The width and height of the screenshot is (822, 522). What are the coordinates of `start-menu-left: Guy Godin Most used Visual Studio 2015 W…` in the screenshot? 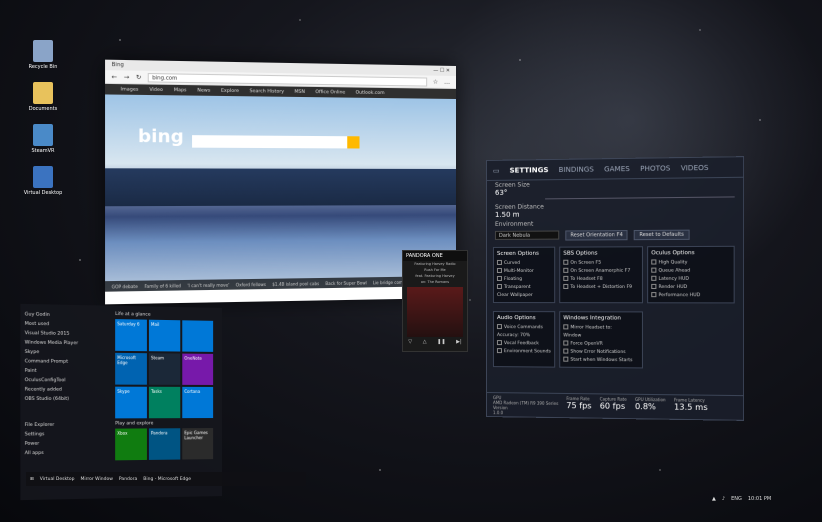 It's located at (65, 402).